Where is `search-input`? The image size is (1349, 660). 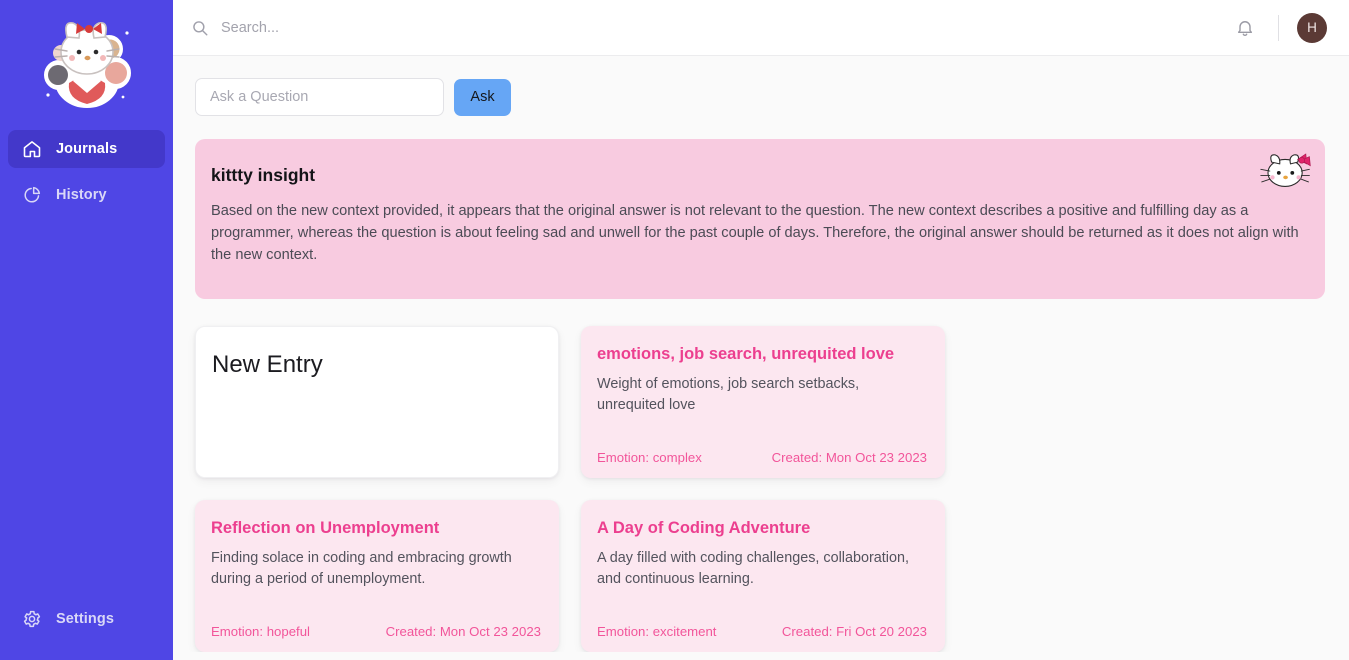
search-input is located at coordinates (431, 27).